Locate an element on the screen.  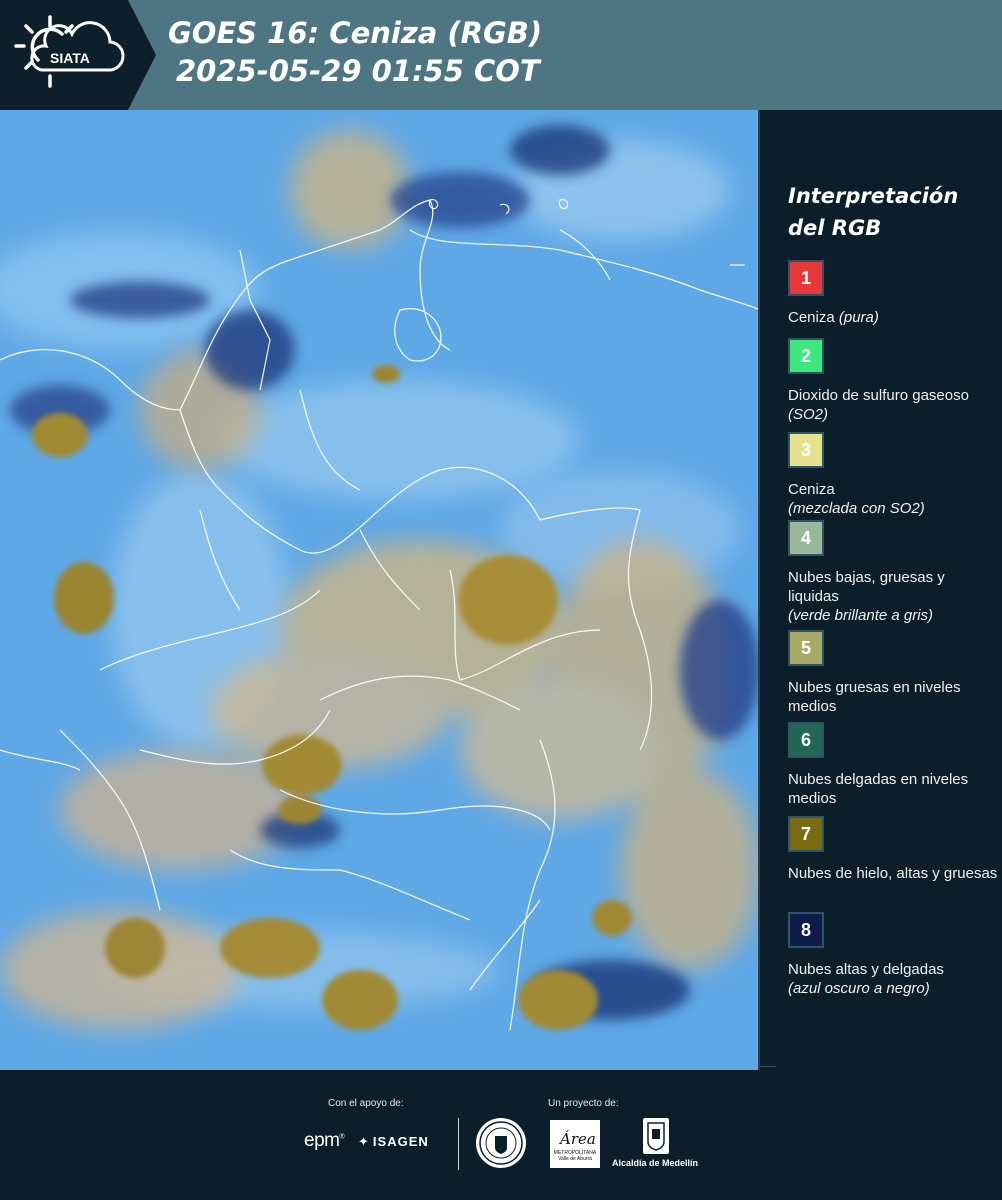
legend-swatch: 8 is located at coordinates (806, 930).